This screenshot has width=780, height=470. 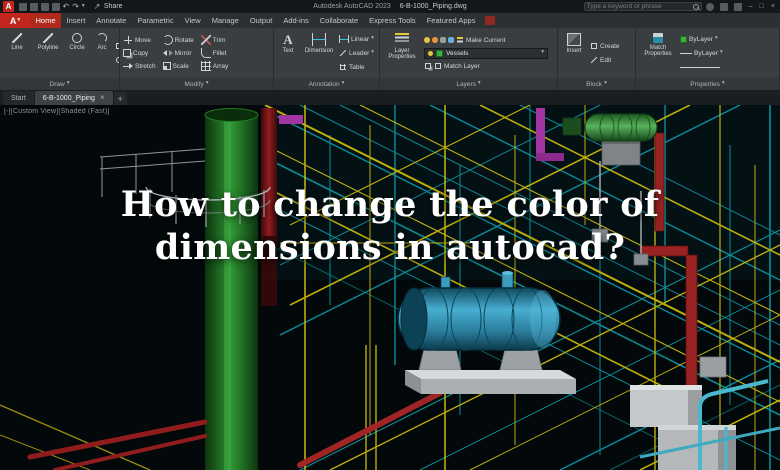 I want to click on rotate-label: Rotate, so click(x=184, y=40).